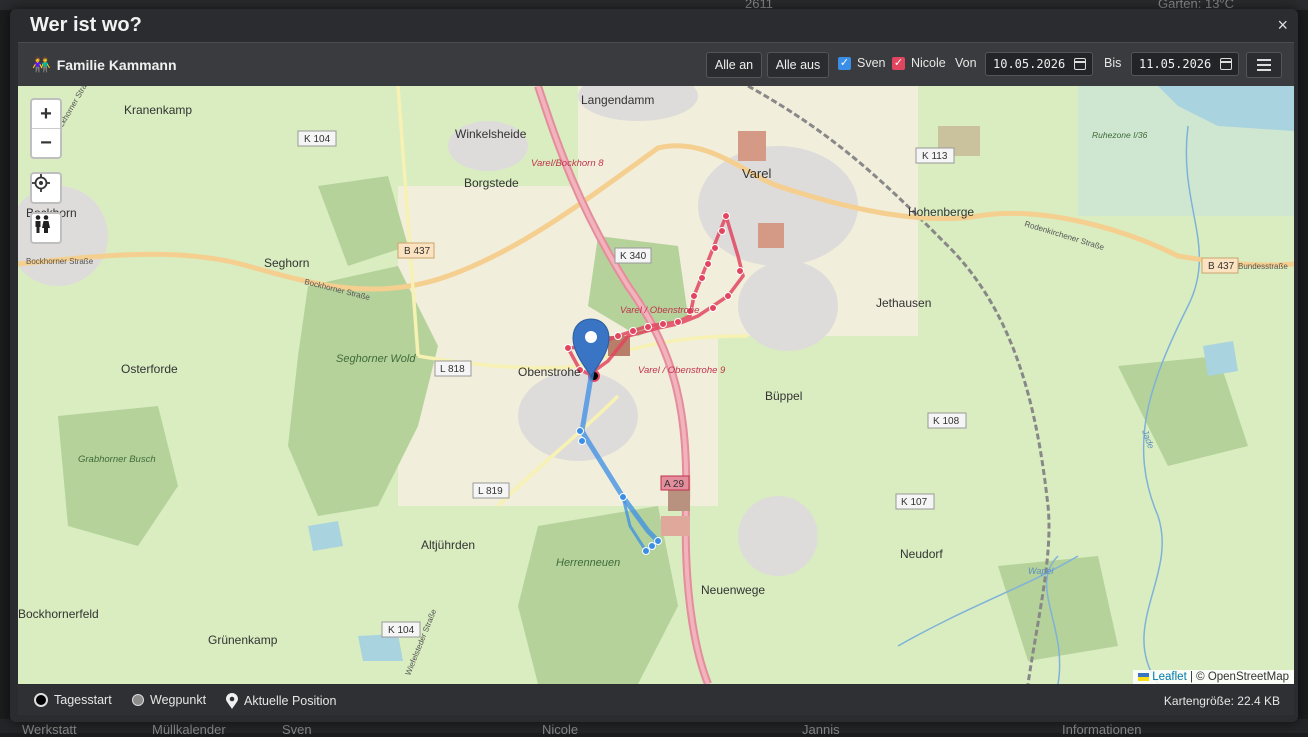  I want to click on family-name: Familie Kammann, so click(116, 65).